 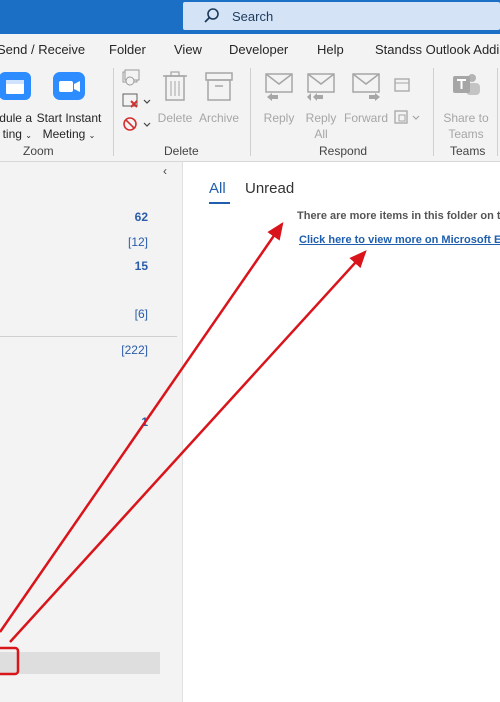 I want to click on zoom-group-label: Zoom, so click(x=38, y=151).